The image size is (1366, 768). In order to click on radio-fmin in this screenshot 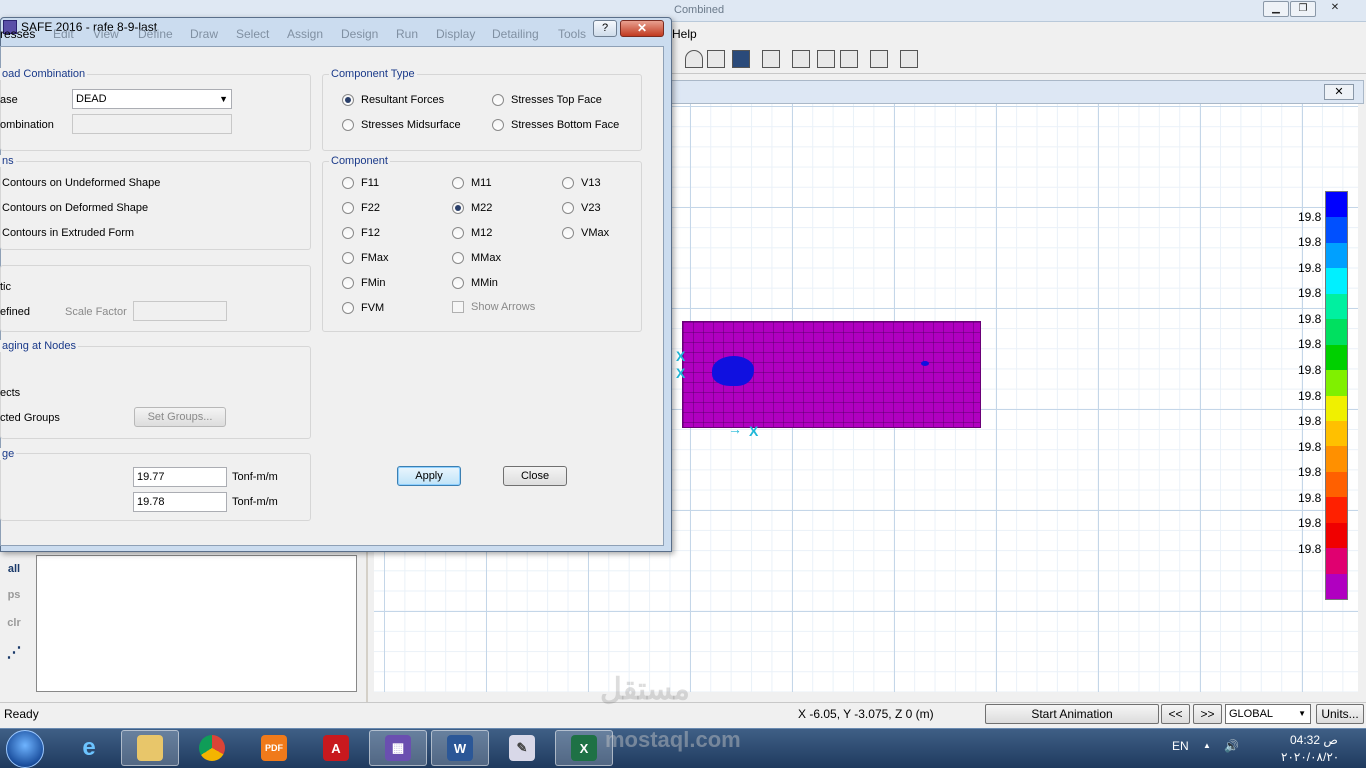, I will do `click(348, 283)`.